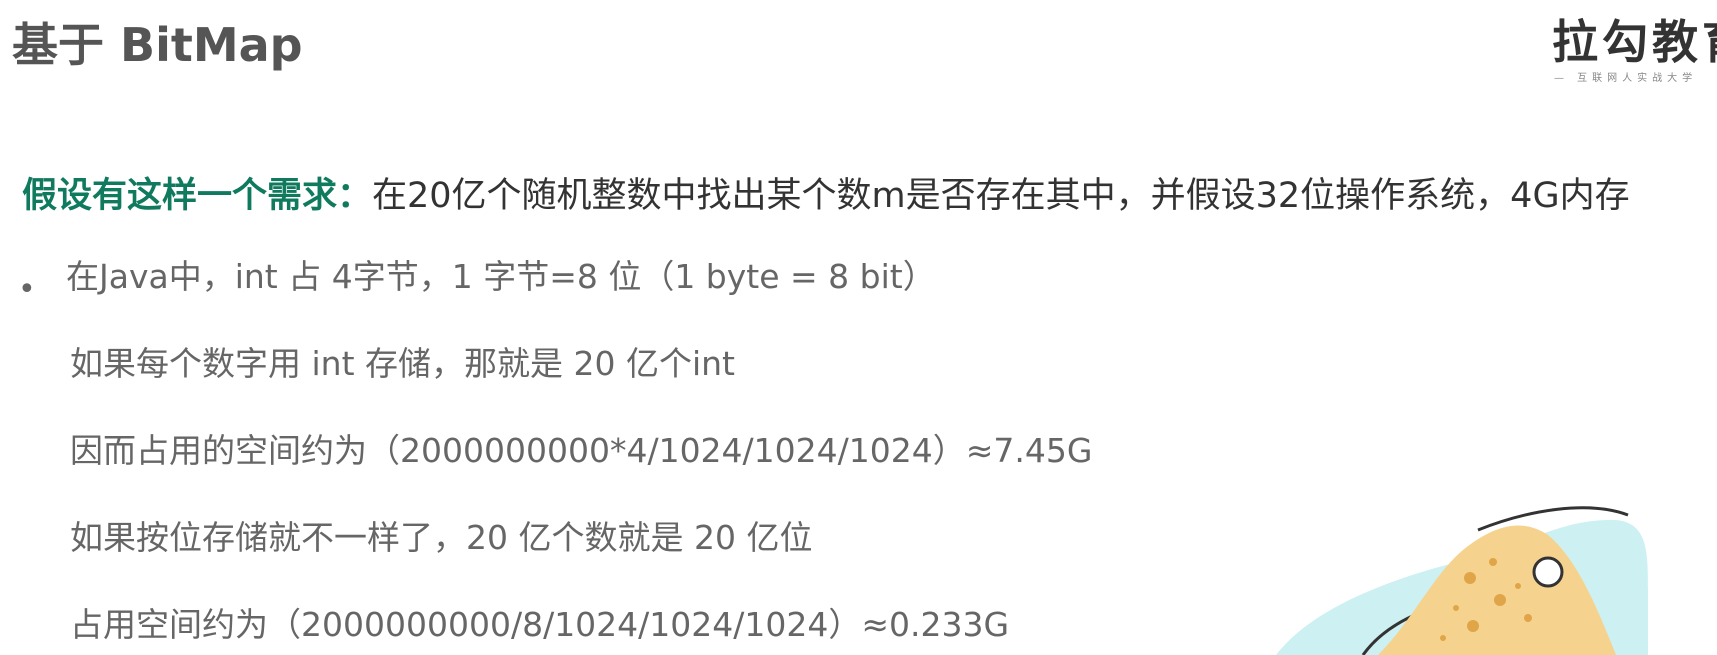 The width and height of the screenshot is (1717, 655). What do you see at coordinates (402, 363) in the screenshot?
I see `line-int-storage: 如果每个数字用 int 存储，那就是 20 亿个int` at bounding box center [402, 363].